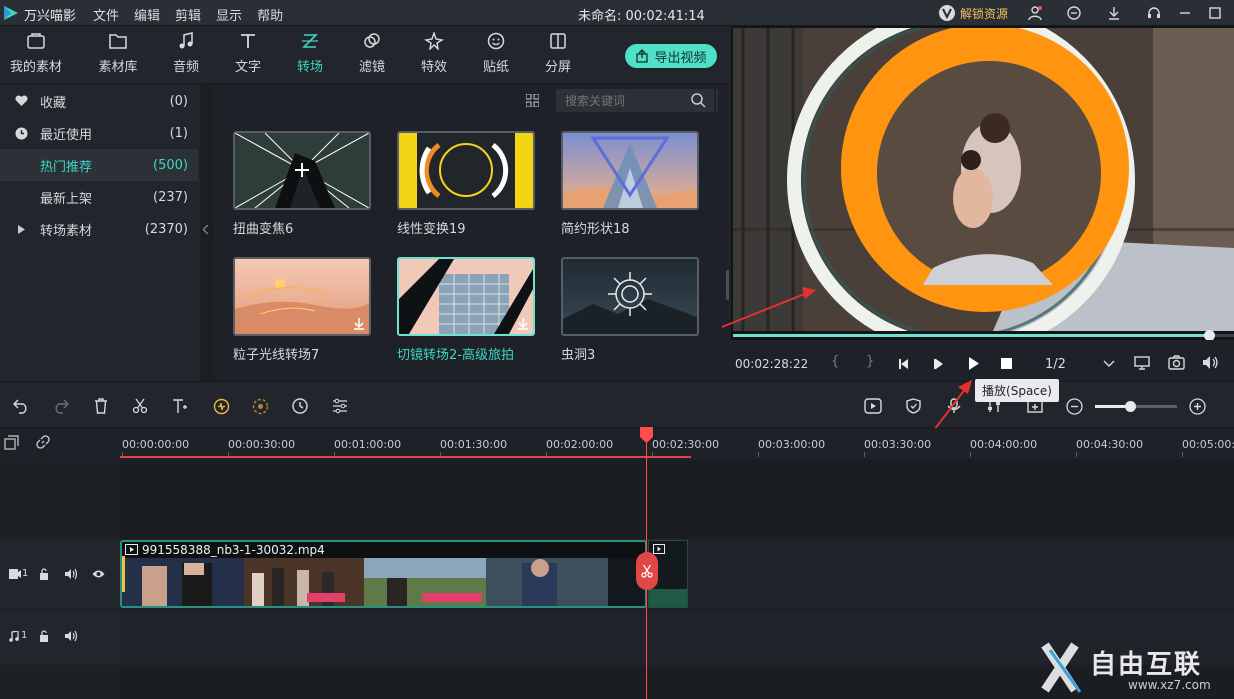  Describe the element at coordinates (99, 197) in the screenshot. I see `category-new: 最新上架 (237)` at that location.